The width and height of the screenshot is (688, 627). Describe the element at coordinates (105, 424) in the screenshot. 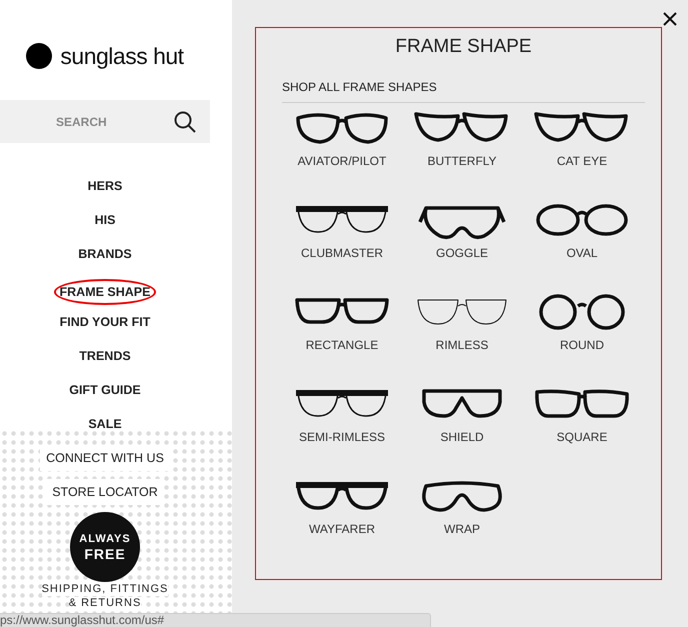

I see `nav-link: SALE` at that location.